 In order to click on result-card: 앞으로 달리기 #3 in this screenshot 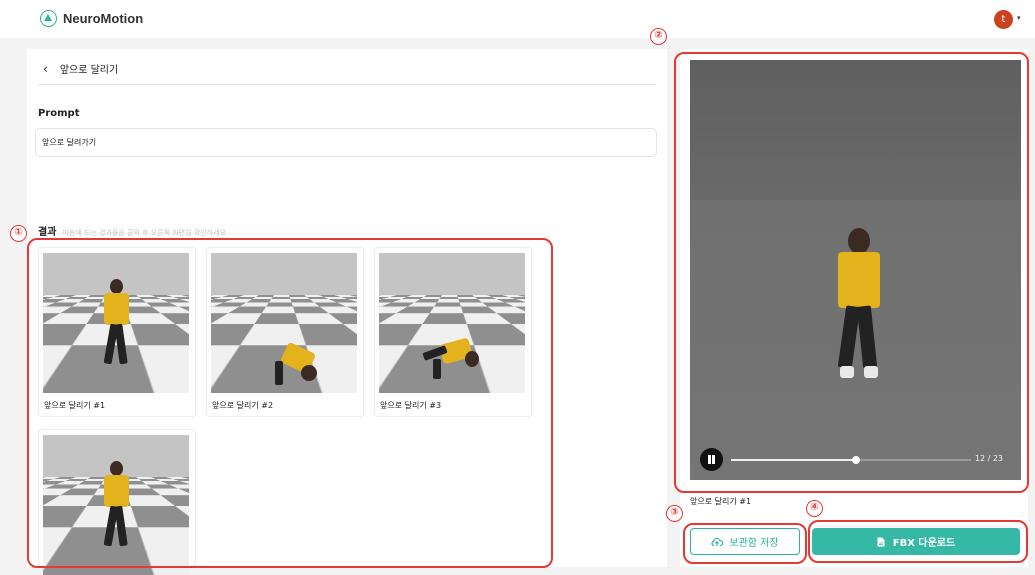, I will do `click(453, 332)`.